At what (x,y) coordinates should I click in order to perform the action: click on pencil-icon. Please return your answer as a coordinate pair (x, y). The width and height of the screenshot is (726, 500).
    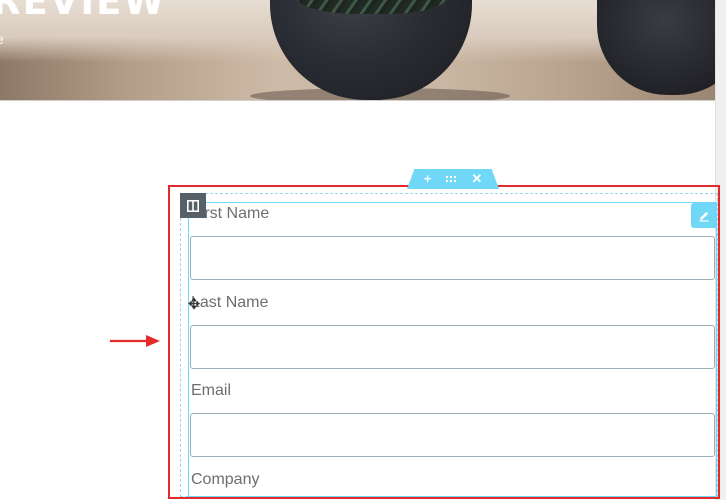
    Looking at the image, I should click on (703, 216).